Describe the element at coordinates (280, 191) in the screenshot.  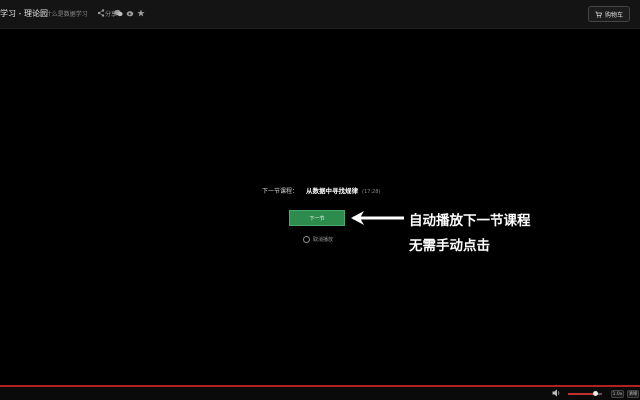
I see `next-lesson-label: 下一节课程：` at that location.